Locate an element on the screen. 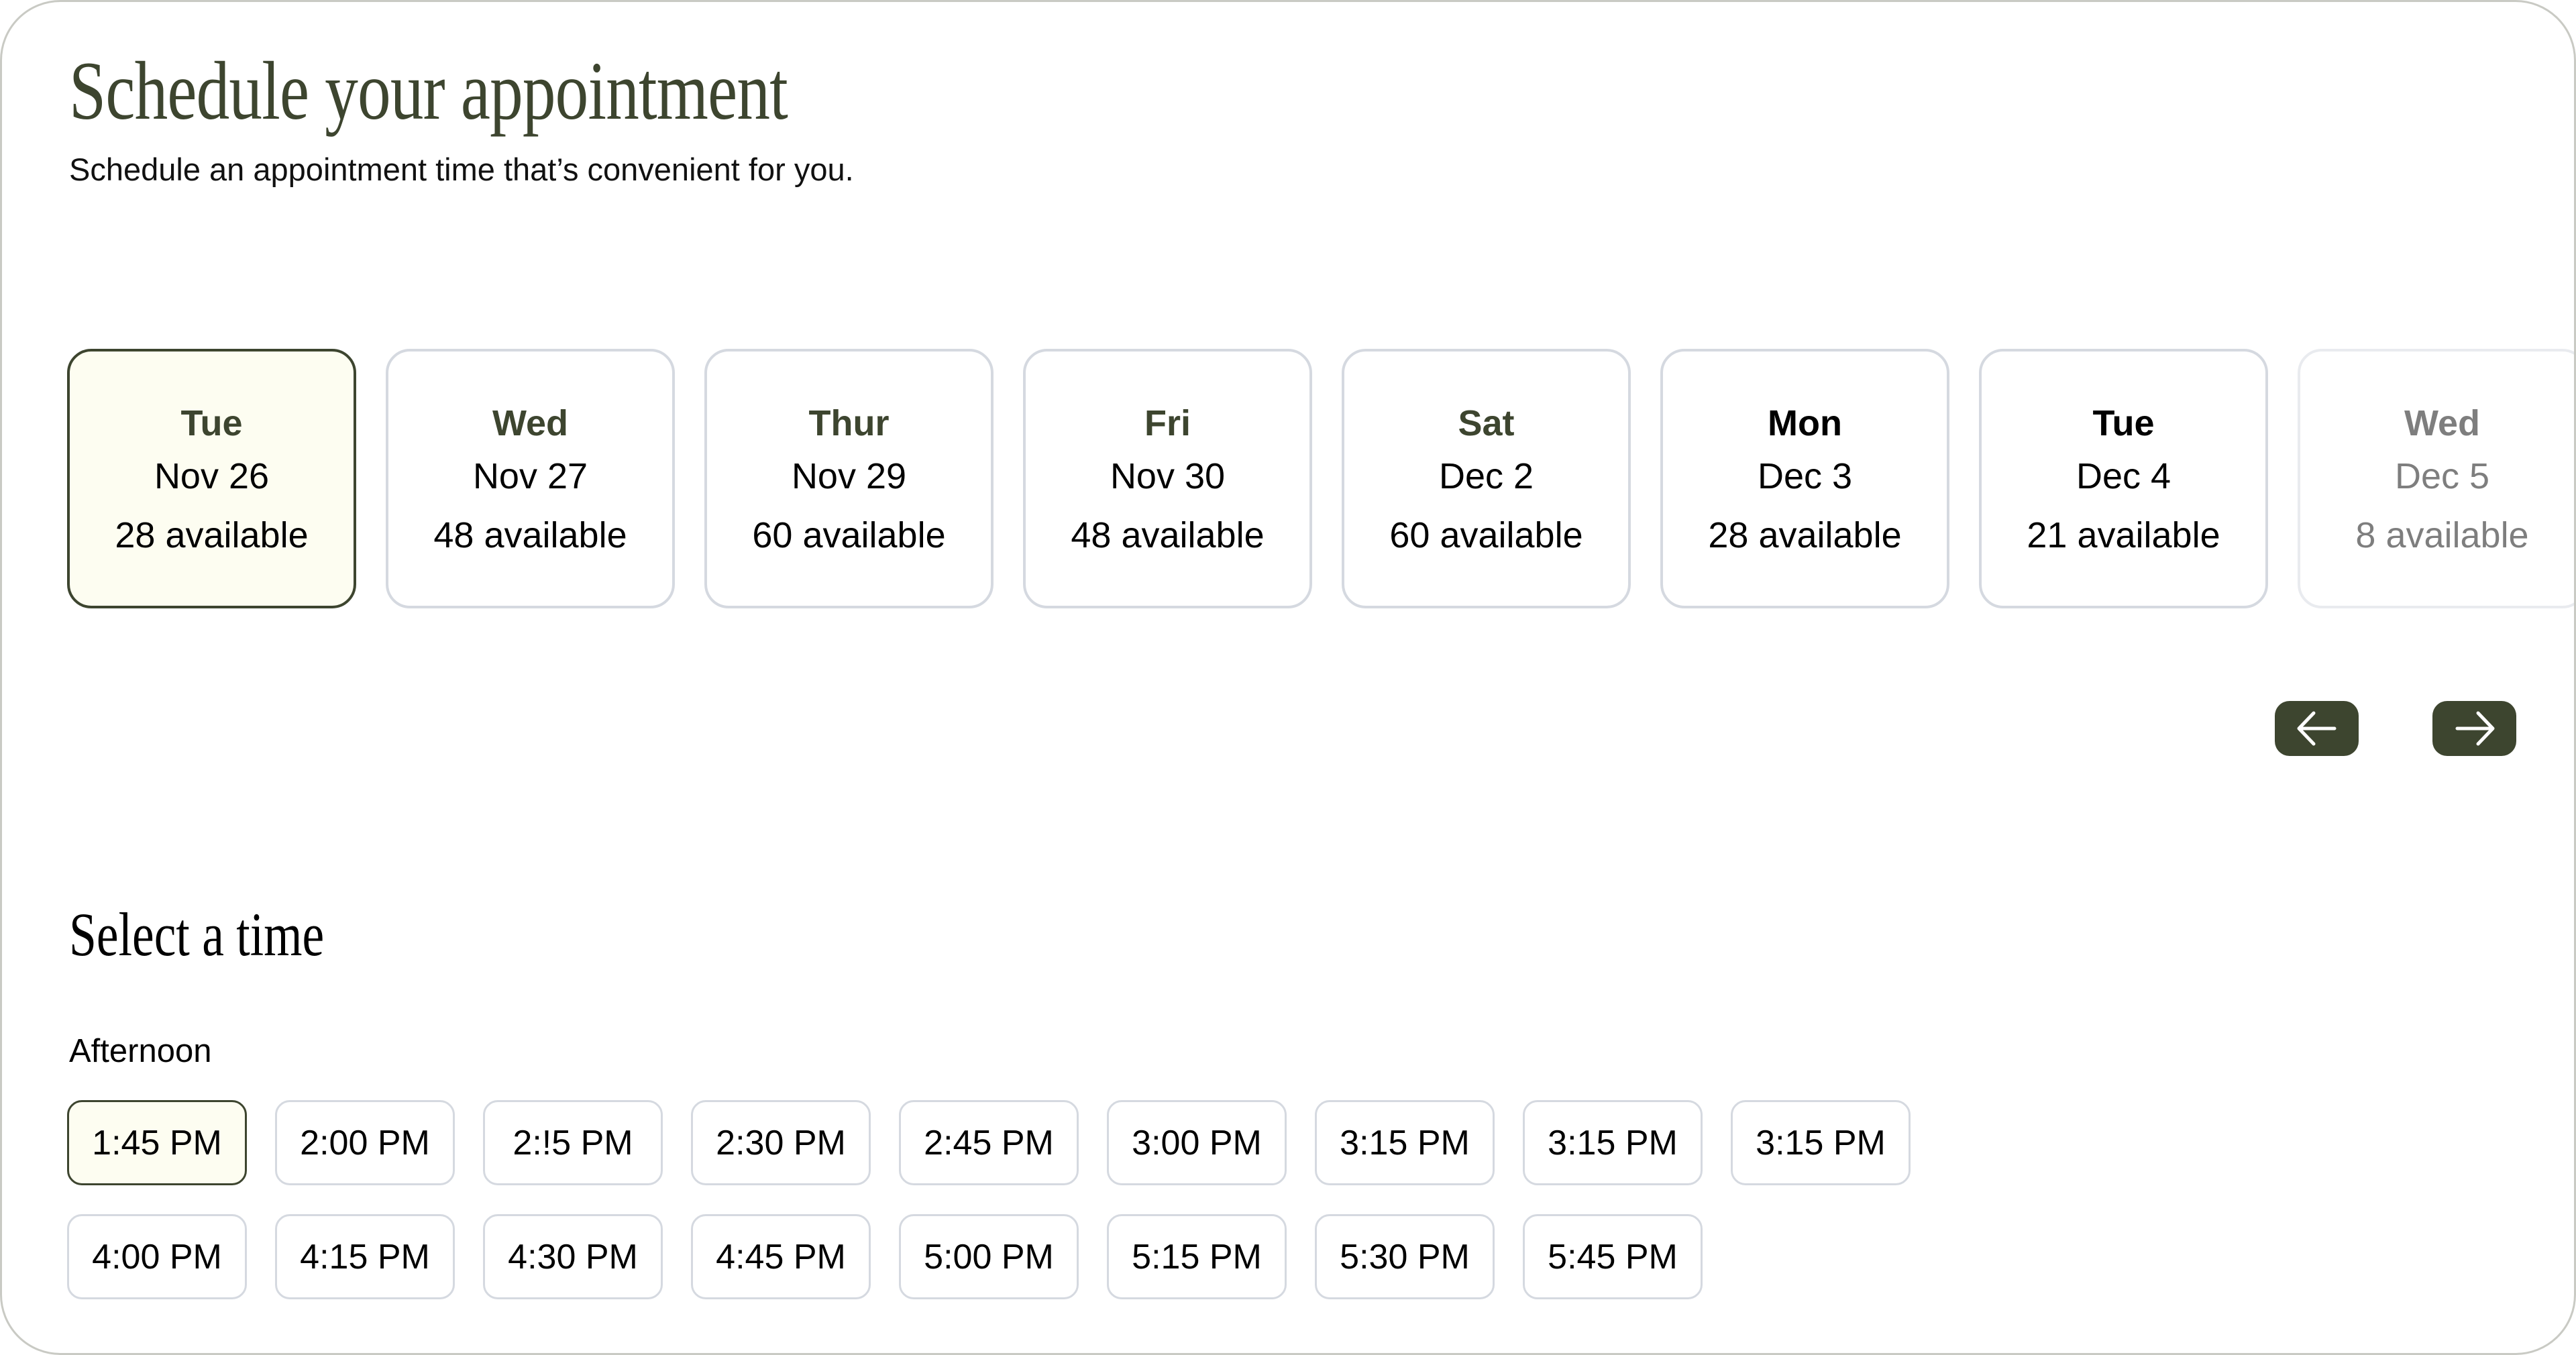 The width and height of the screenshot is (2576, 1355). date-card-date: Nov 27 is located at coordinates (530, 476).